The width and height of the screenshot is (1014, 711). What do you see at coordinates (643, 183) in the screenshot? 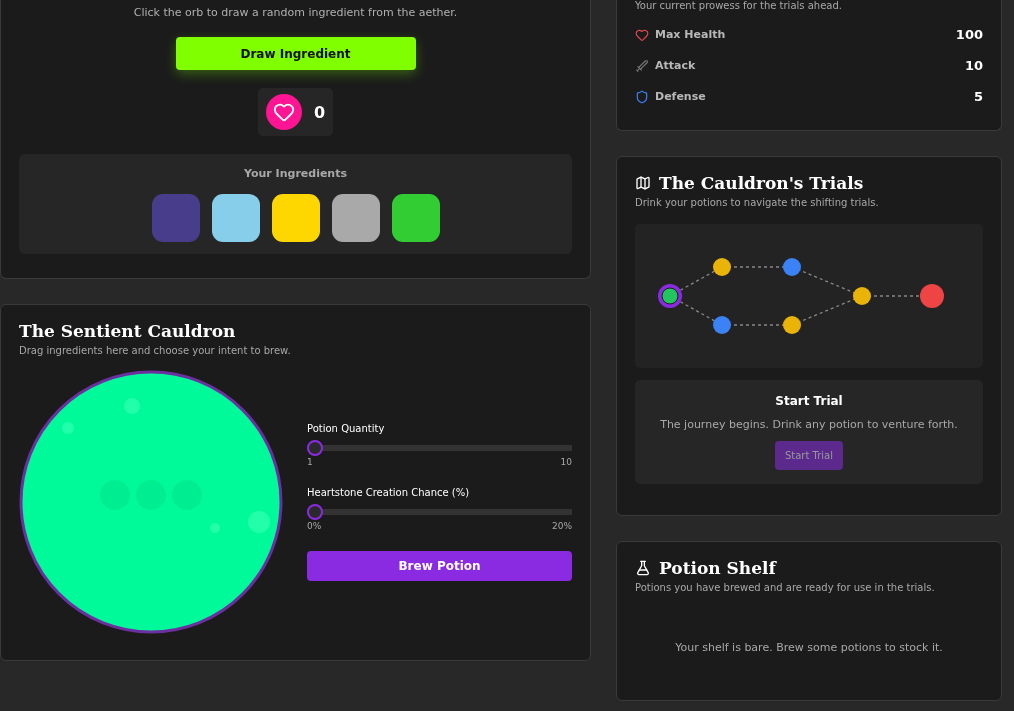
I see `map-icon` at bounding box center [643, 183].